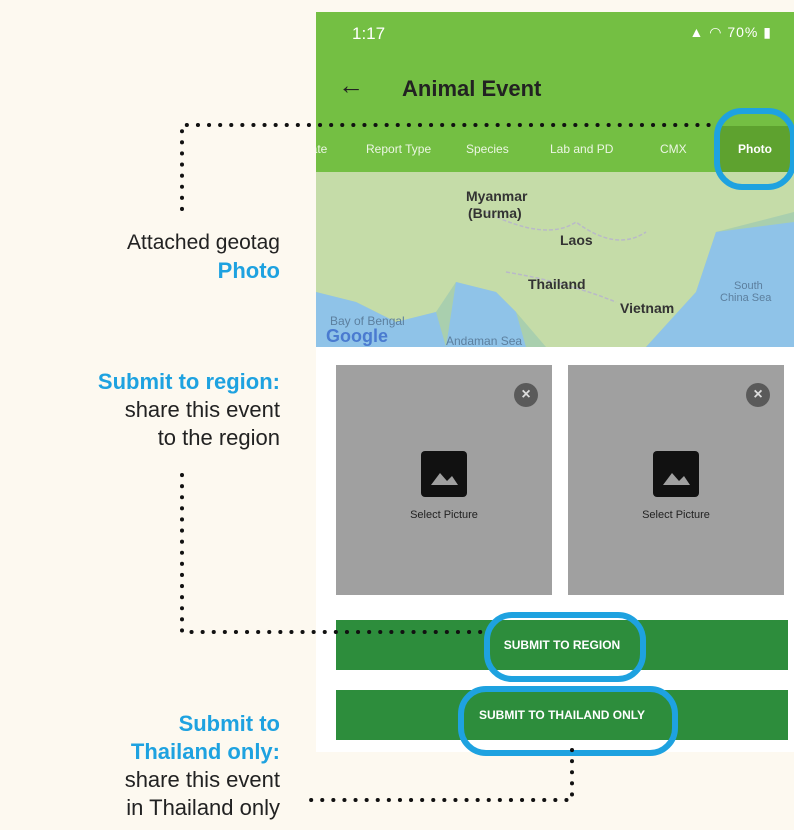 Image resolution: width=794 pixels, height=830 pixels. What do you see at coordinates (202, 779) in the screenshot?
I see `thailand-text: share this event` at bounding box center [202, 779].